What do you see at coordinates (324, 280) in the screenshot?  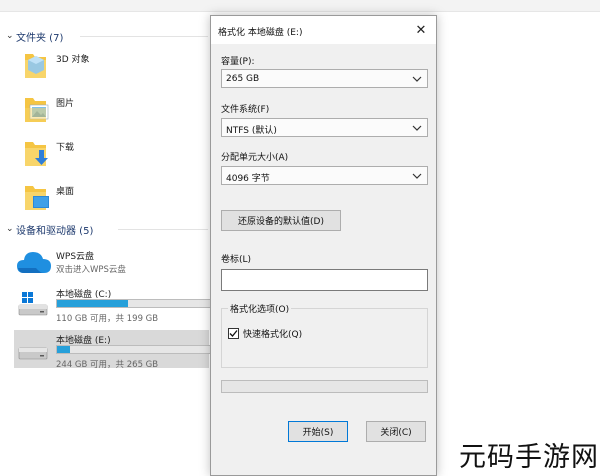 I see `volume-label-input` at bounding box center [324, 280].